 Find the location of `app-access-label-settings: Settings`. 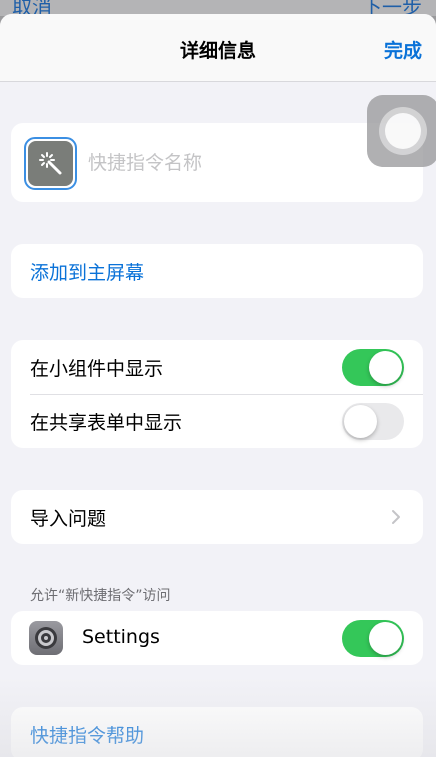

app-access-label-settings: Settings is located at coordinates (121, 637).